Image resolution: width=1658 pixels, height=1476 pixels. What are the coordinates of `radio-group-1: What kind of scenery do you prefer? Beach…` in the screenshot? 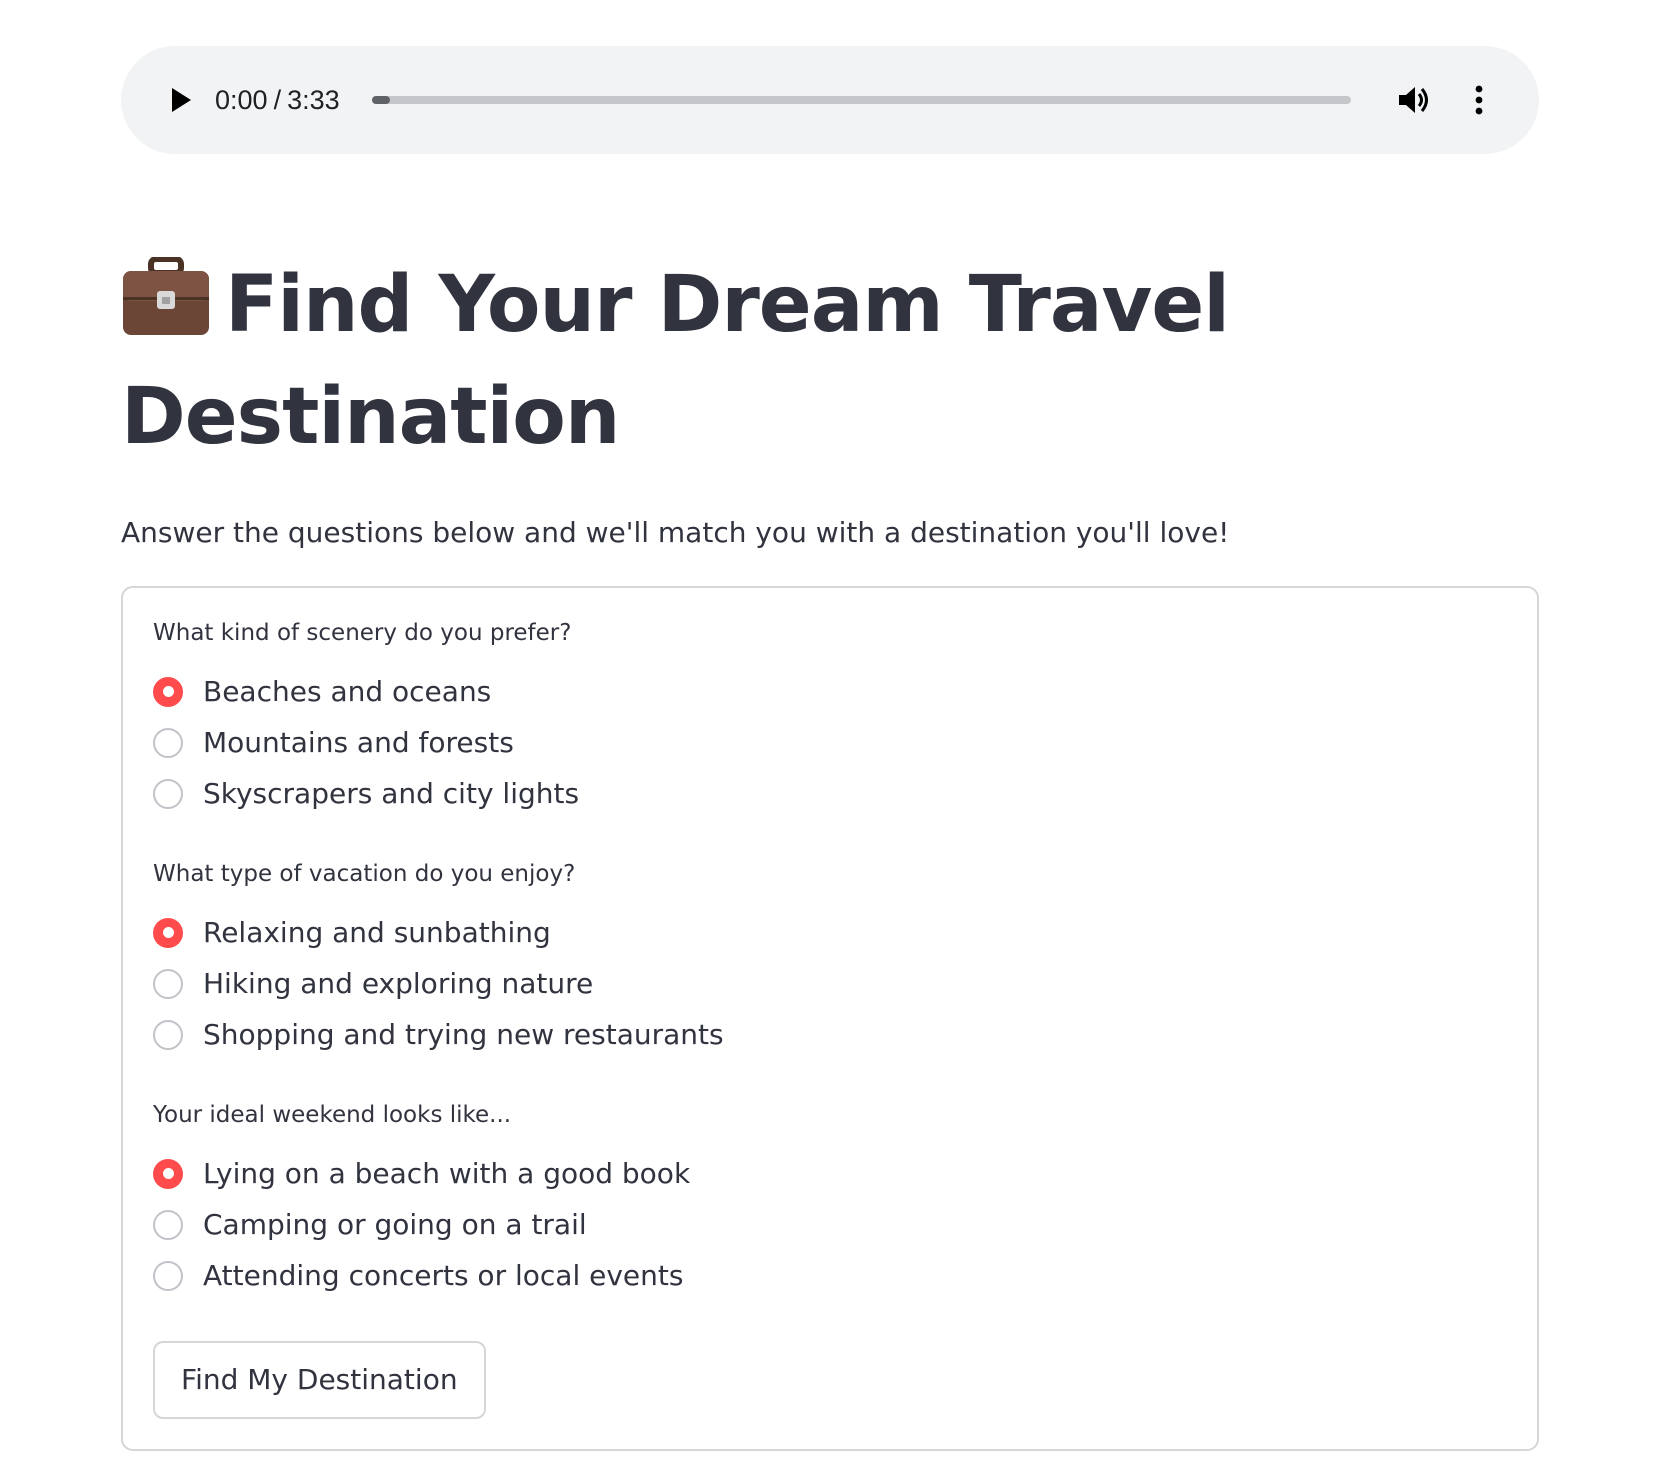 It's located at (830, 719).